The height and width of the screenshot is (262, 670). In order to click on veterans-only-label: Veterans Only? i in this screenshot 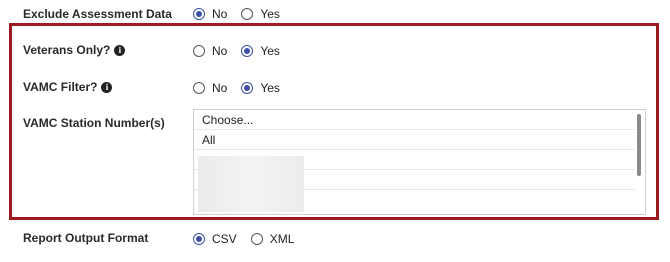, I will do `click(74, 50)`.